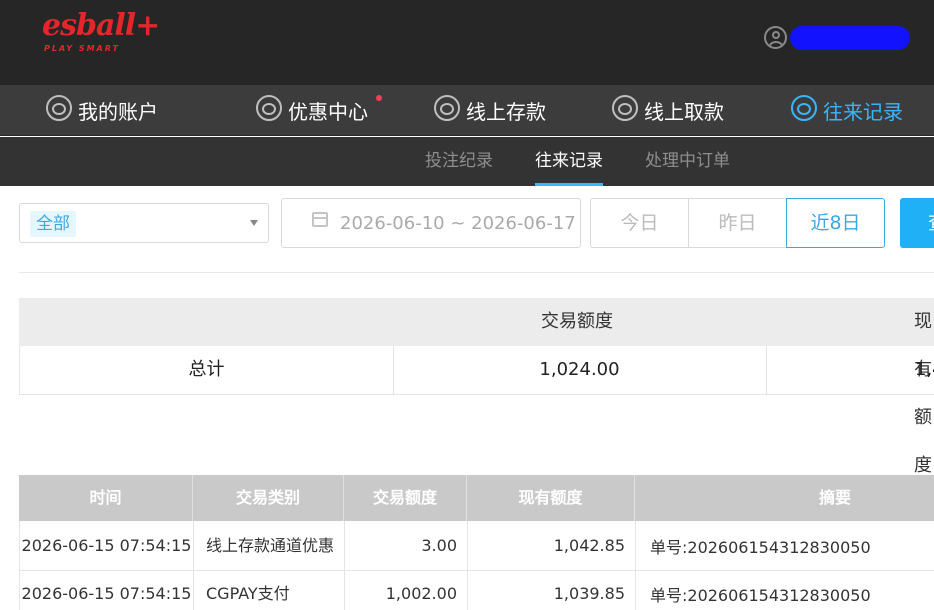 Image resolution: width=934 pixels, height=610 pixels. Describe the element at coordinates (269, 545) in the screenshot. I see `cell-type: 线上存款通道优惠` at that location.